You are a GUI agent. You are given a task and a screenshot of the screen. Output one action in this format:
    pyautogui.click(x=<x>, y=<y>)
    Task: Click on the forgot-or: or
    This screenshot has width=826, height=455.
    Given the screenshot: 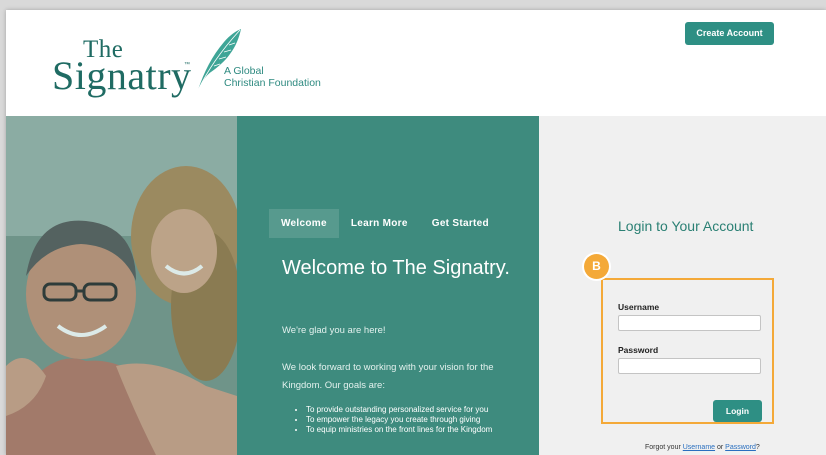 What is the action you would take?
    pyautogui.click(x=720, y=447)
    